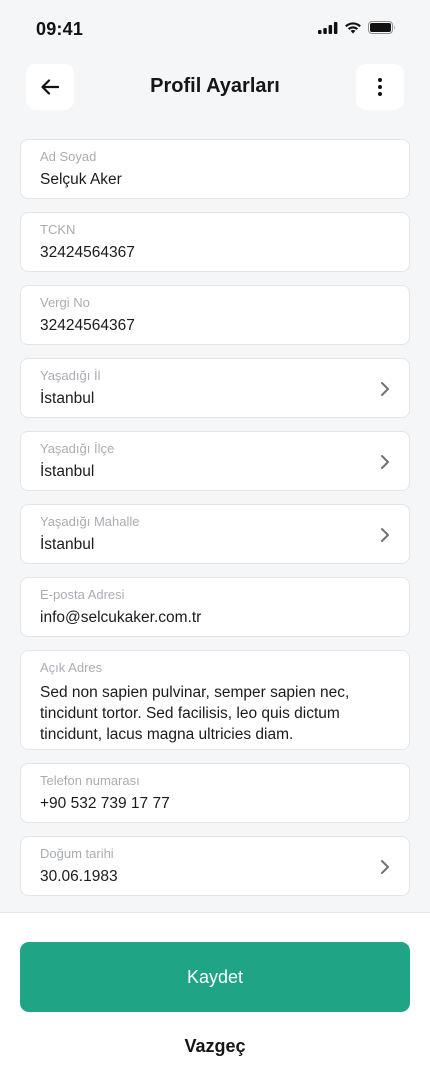 Image resolution: width=430 pixels, height=1089 pixels. Describe the element at coordinates (77, 853) in the screenshot. I see `field-label: Doğum tarihi` at that location.